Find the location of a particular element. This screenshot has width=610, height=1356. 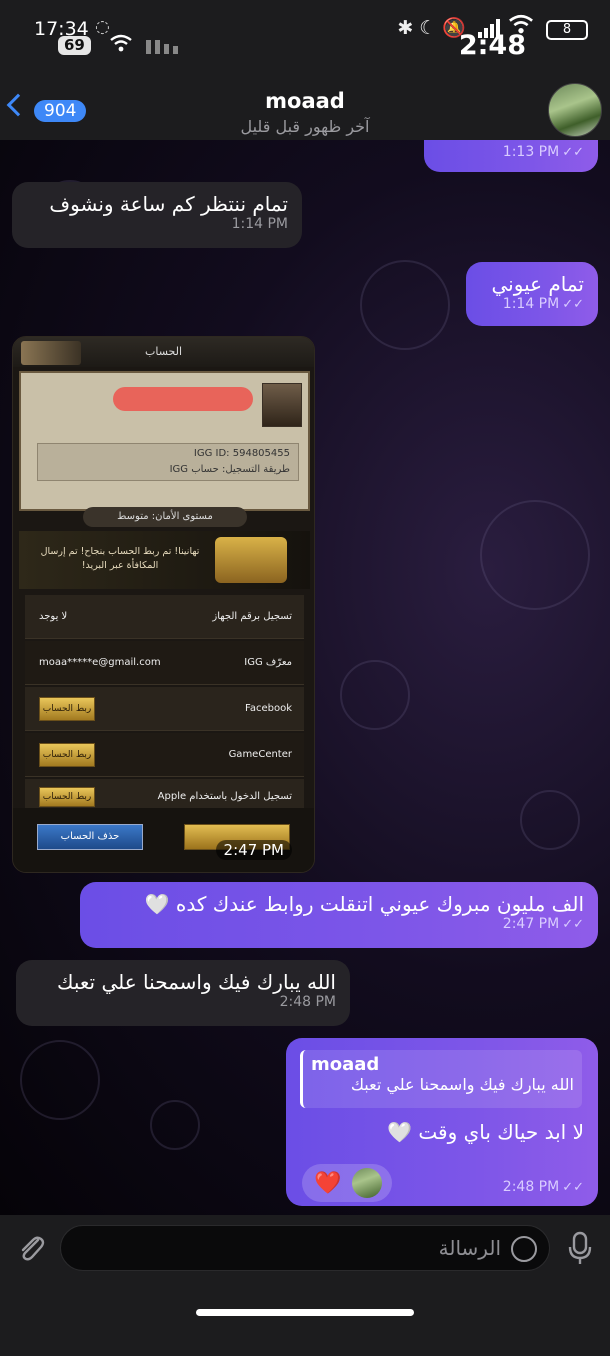

redacted-name is located at coordinates (183, 399).